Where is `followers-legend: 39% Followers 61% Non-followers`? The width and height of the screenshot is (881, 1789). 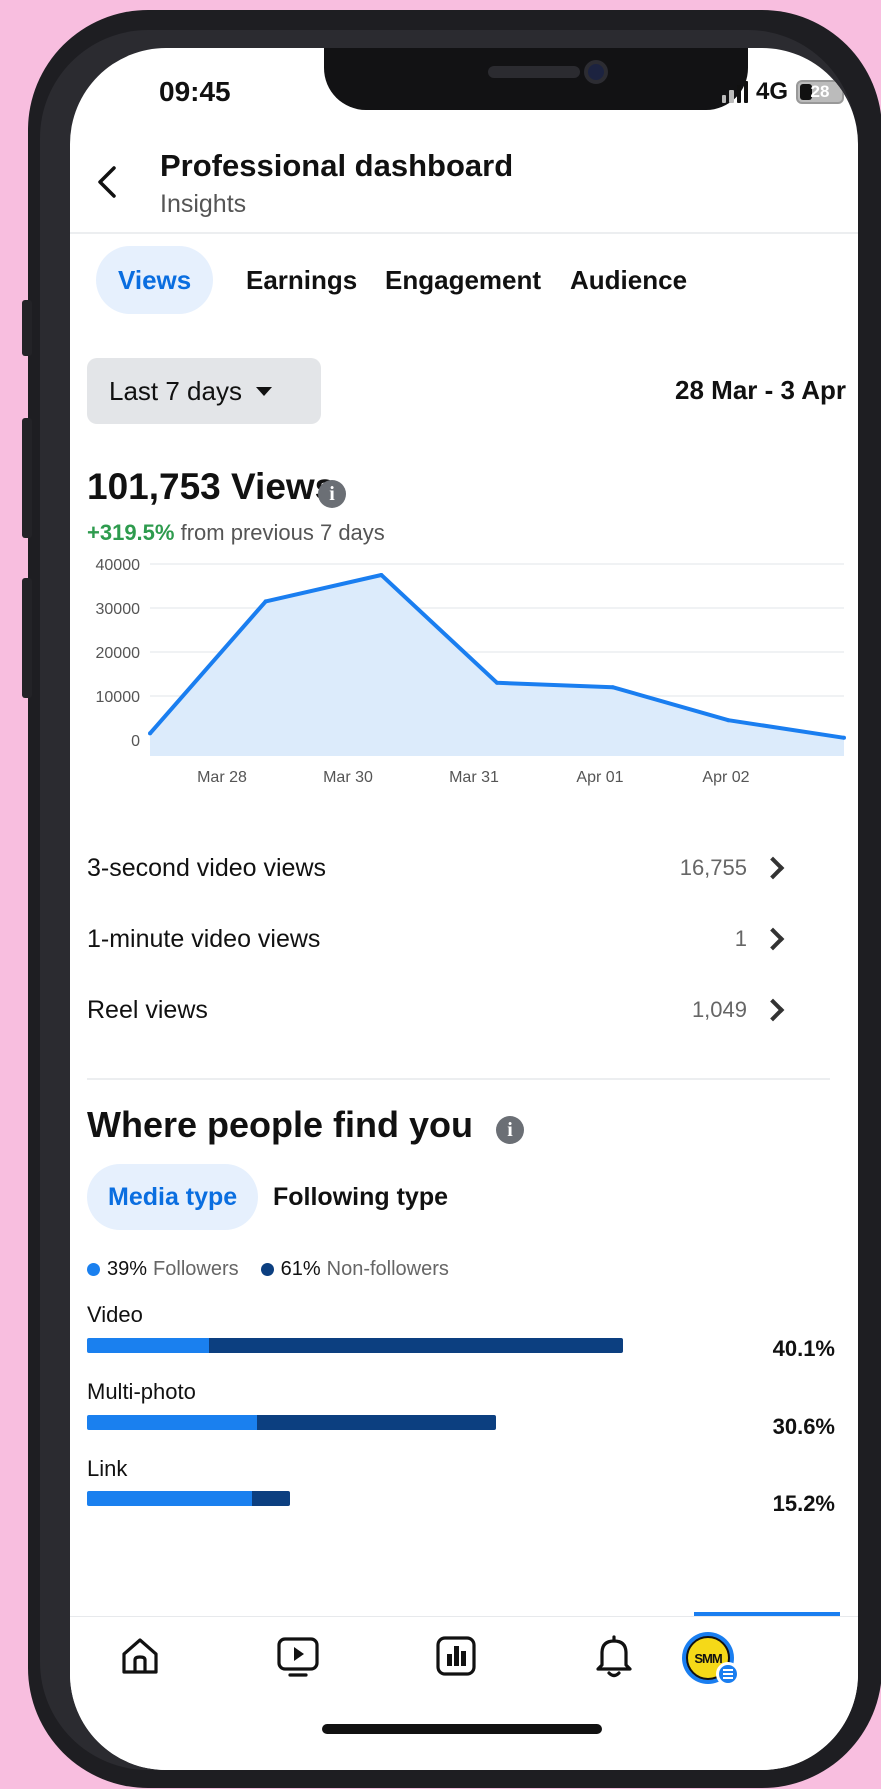 followers-legend: 39% Followers 61% Non-followers is located at coordinates (279, 1269).